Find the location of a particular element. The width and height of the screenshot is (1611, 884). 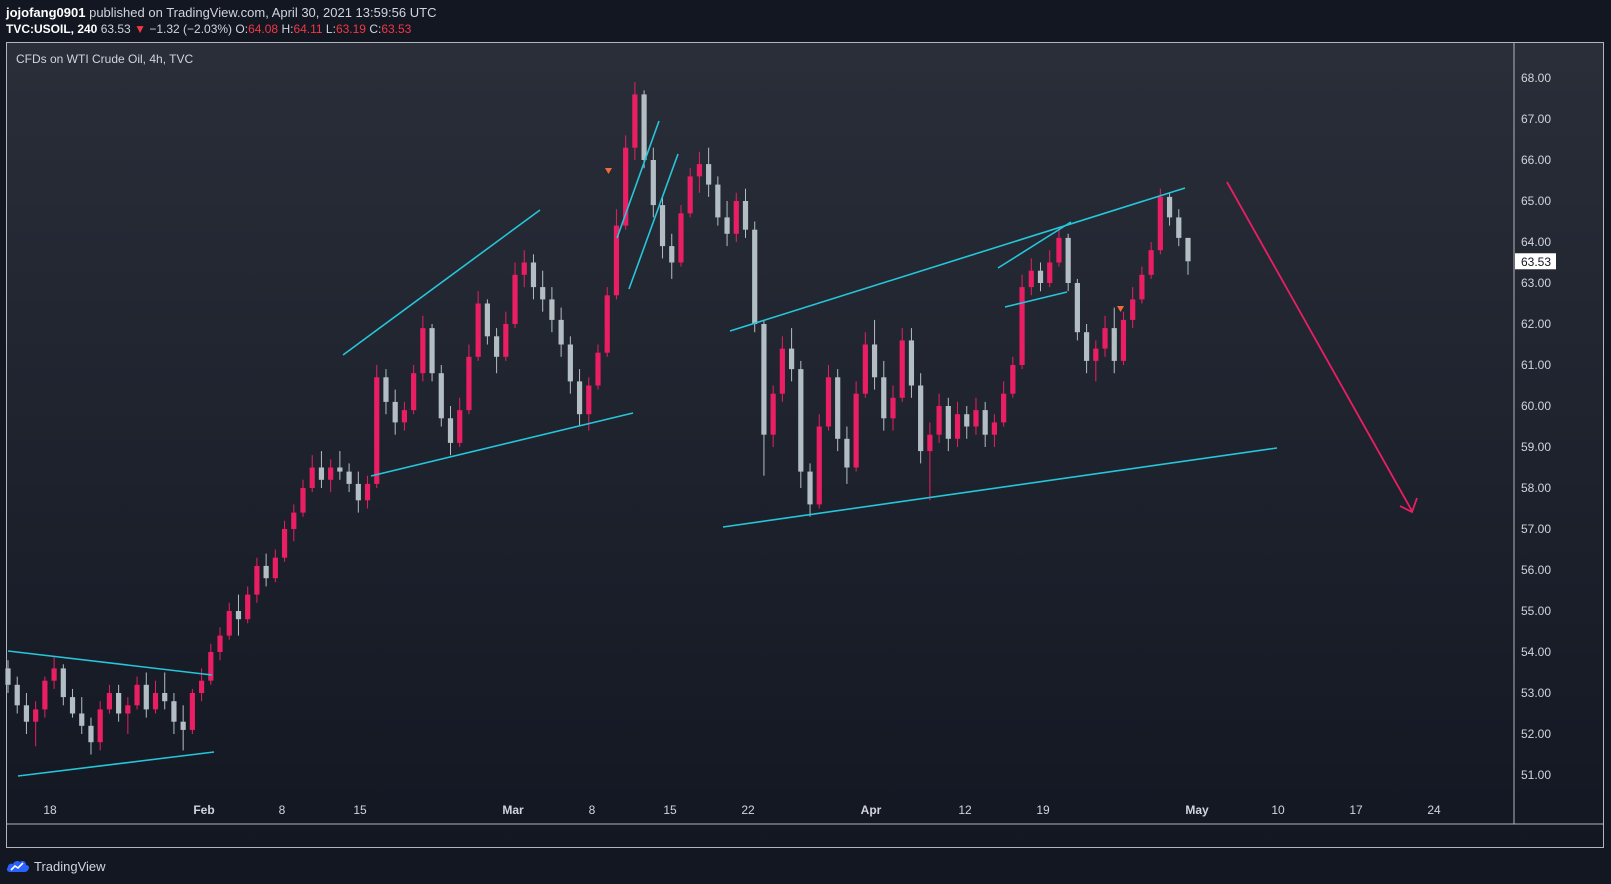

chart-title: CFDs on WTI Crude Oil, 4h, TVC is located at coordinates (104, 59).